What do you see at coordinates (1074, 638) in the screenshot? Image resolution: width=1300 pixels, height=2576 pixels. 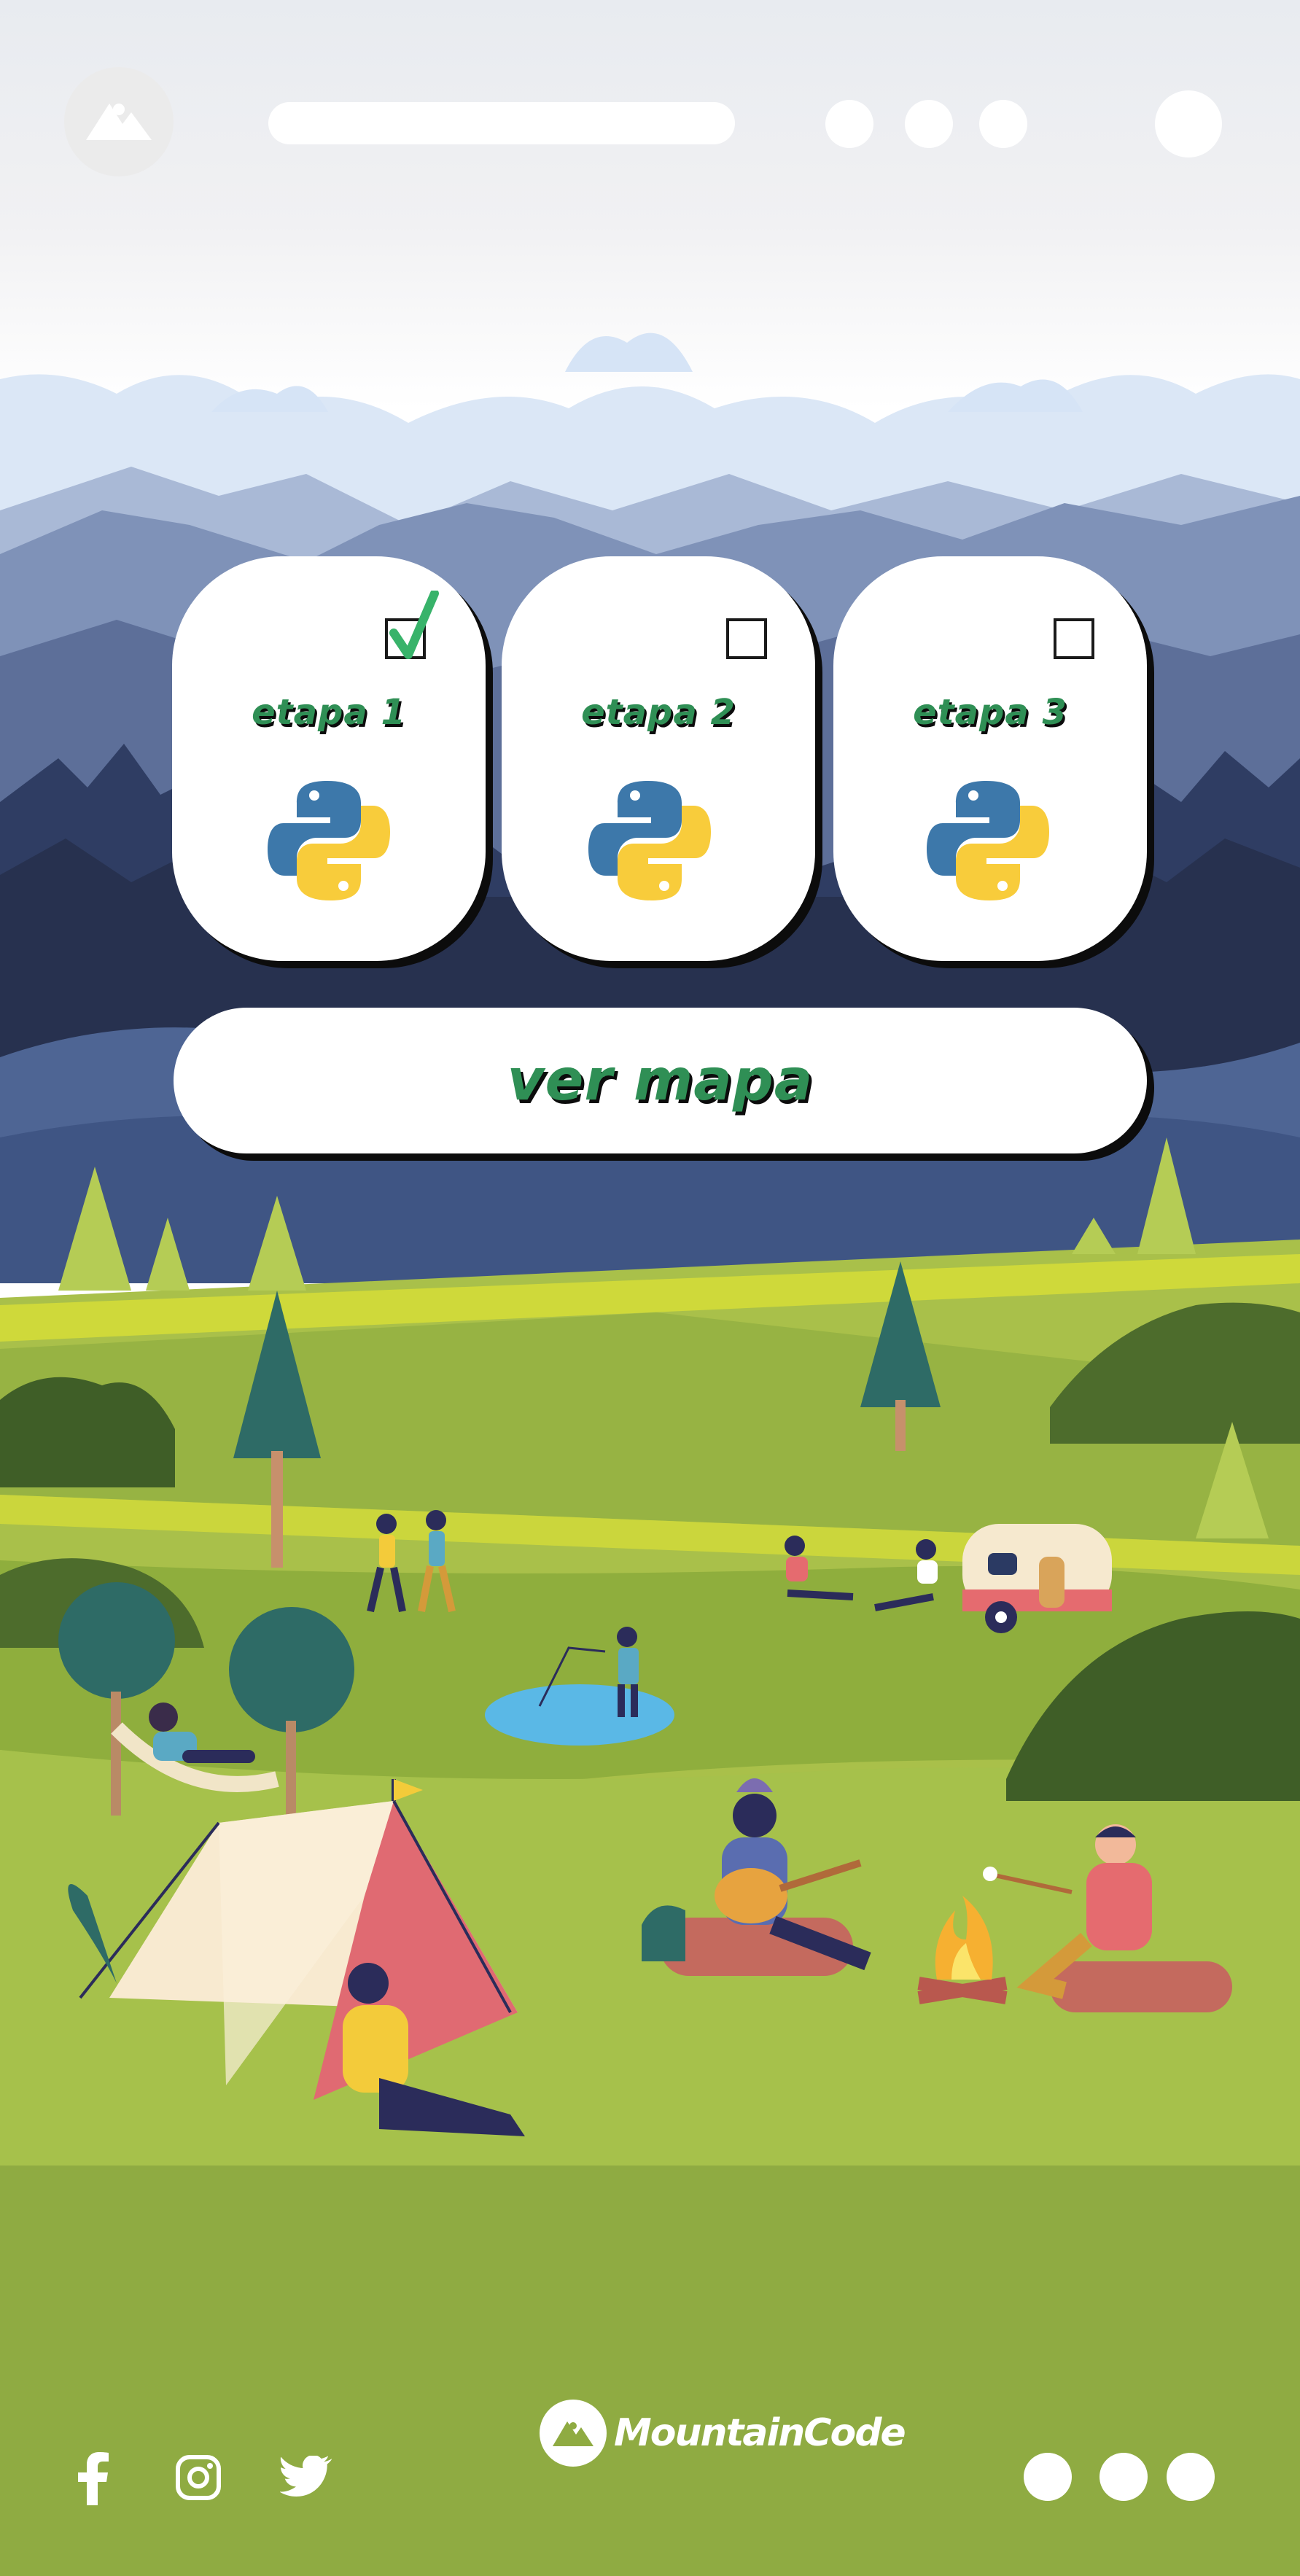 I see `stage-3-checkbox` at bounding box center [1074, 638].